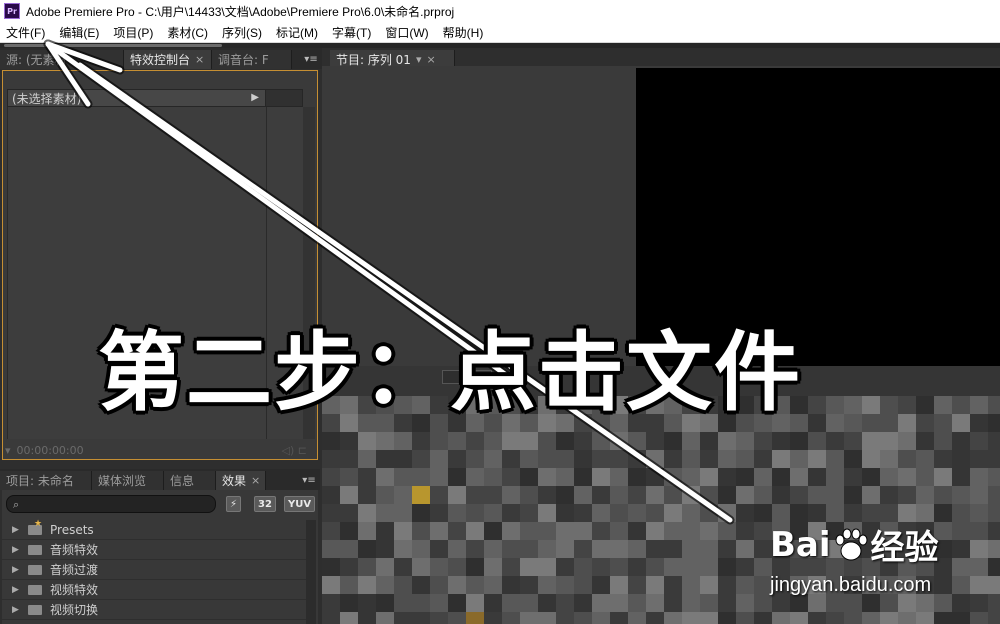  Describe the element at coordinates (904, 548) in the screenshot. I see `brand-suffix-text: 经验` at that location.